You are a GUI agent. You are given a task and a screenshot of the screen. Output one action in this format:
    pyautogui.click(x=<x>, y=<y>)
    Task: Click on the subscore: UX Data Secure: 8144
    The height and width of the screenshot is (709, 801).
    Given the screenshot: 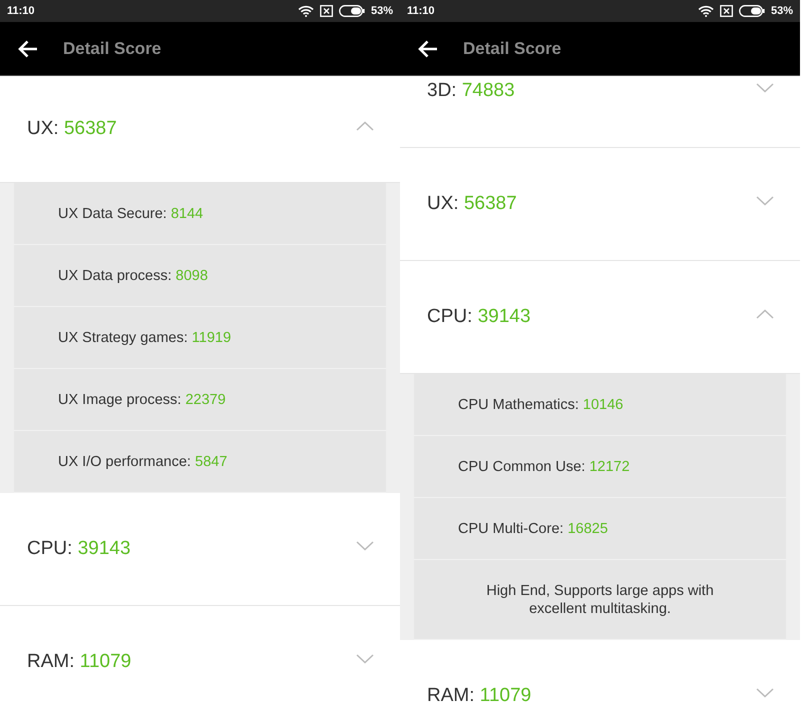 What is the action you would take?
    pyautogui.click(x=131, y=214)
    